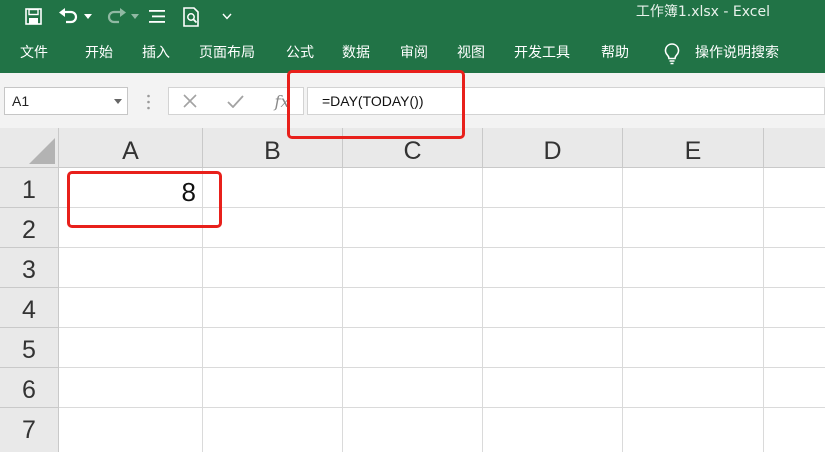 The image size is (825, 452). What do you see at coordinates (29, 188) in the screenshot?
I see `row-header-1: 1` at bounding box center [29, 188].